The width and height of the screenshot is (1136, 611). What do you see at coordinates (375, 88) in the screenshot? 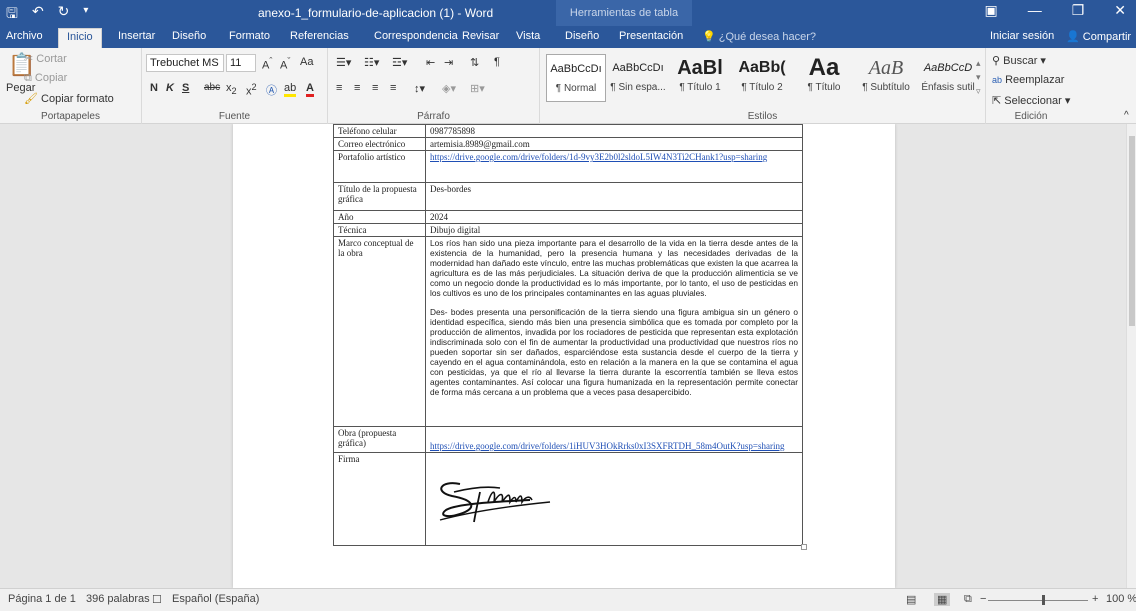
I see `align-right-icon: ≡` at bounding box center [375, 88].